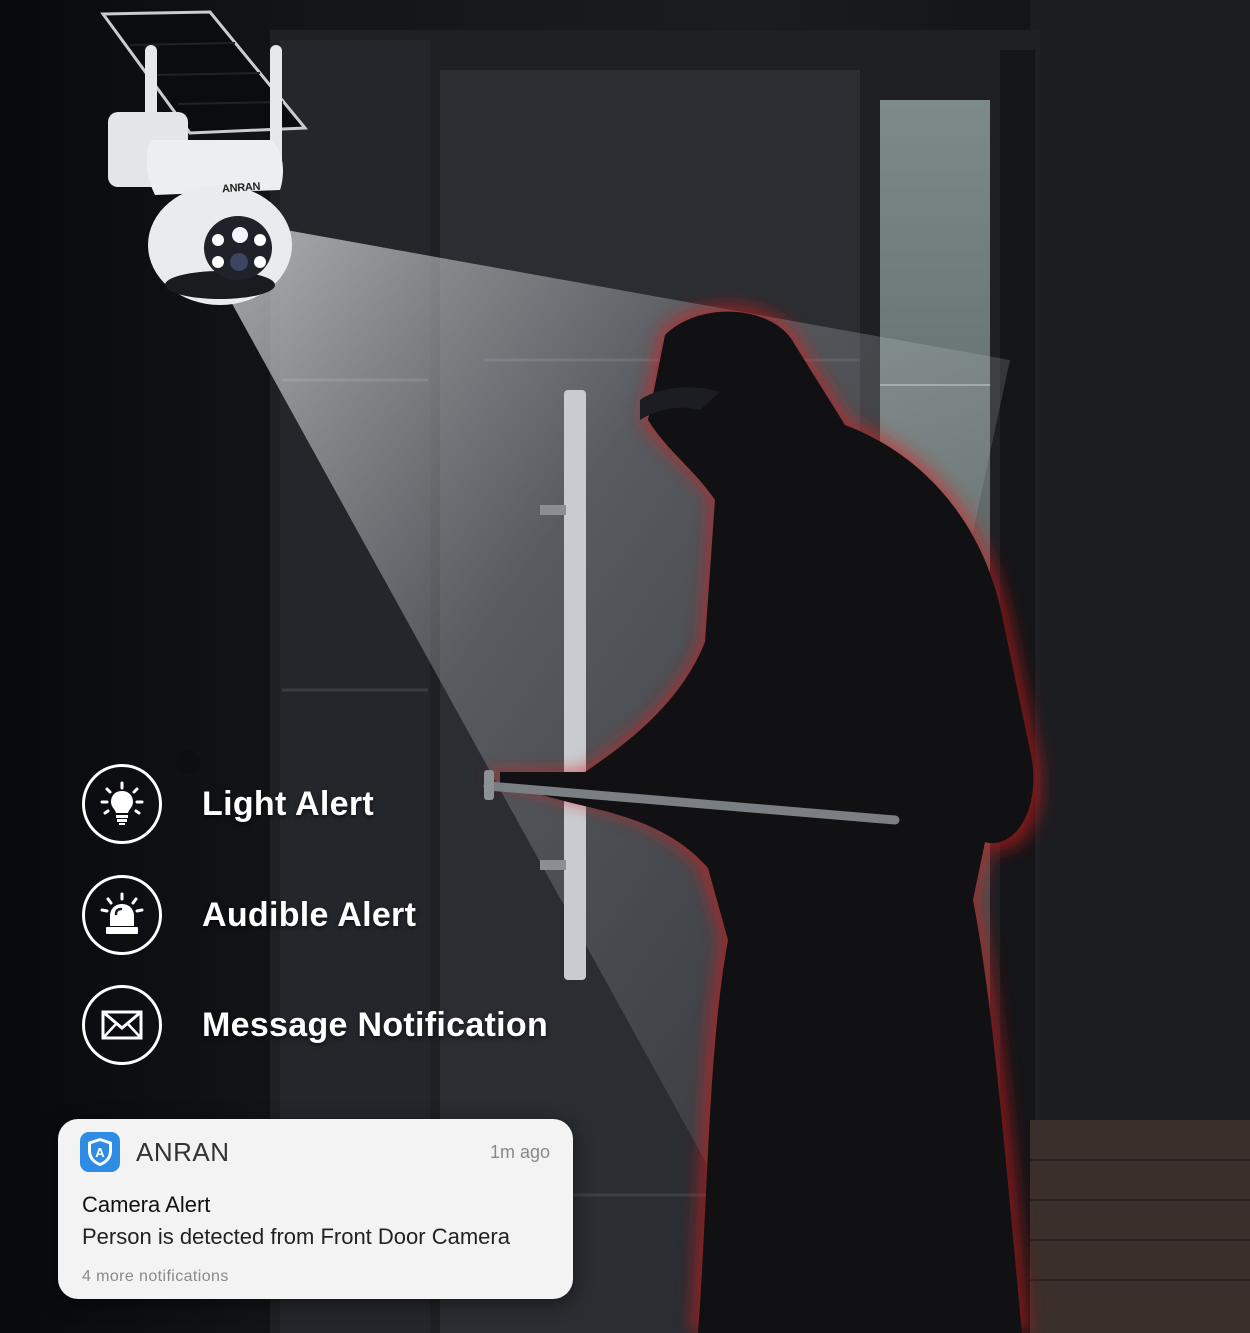  What do you see at coordinates (288, 803) in the screenshot?
I see `feature-label: Light Alert` at bounding box center [288, 803].